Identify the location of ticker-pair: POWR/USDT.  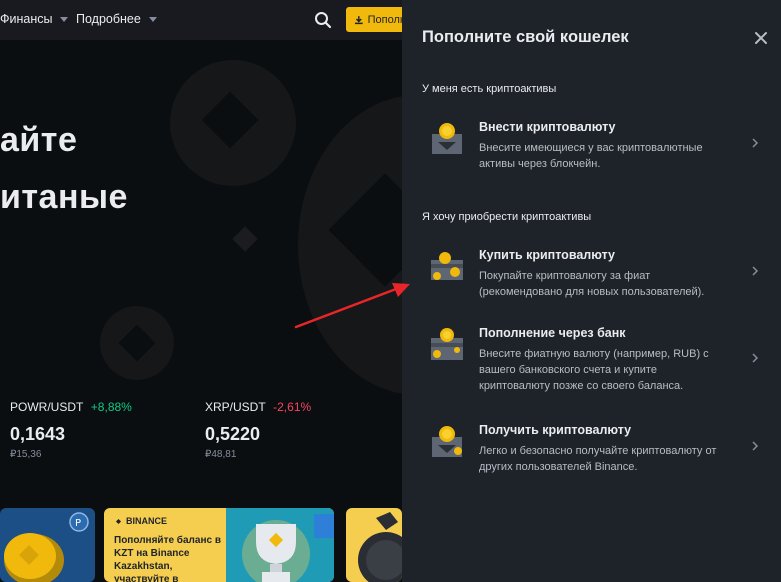
(47, 407).